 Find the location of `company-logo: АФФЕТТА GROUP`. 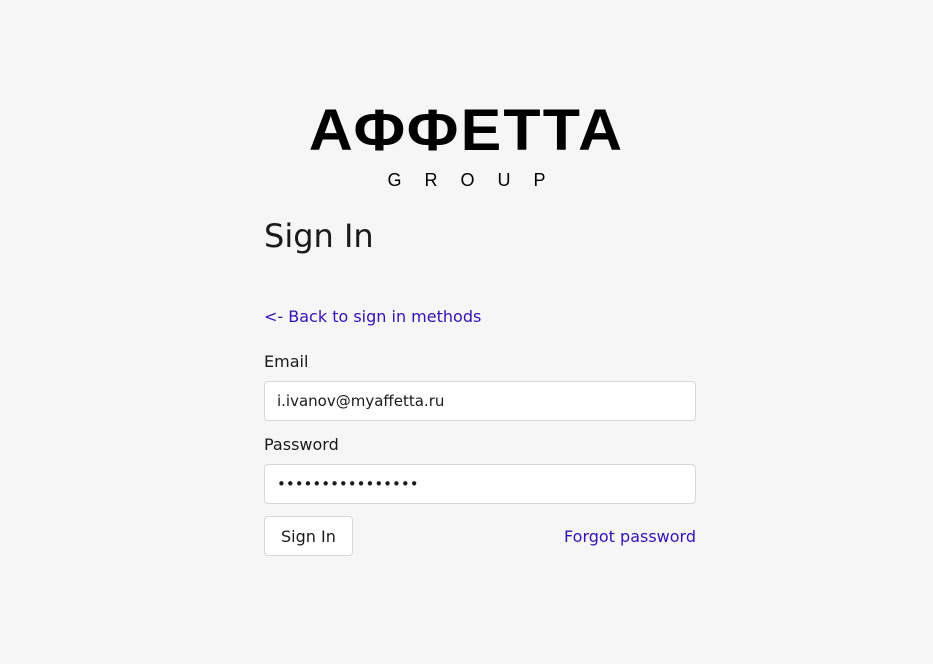

company-logo: АФФЕТТА GROUP is located at coordinates (466, 145).